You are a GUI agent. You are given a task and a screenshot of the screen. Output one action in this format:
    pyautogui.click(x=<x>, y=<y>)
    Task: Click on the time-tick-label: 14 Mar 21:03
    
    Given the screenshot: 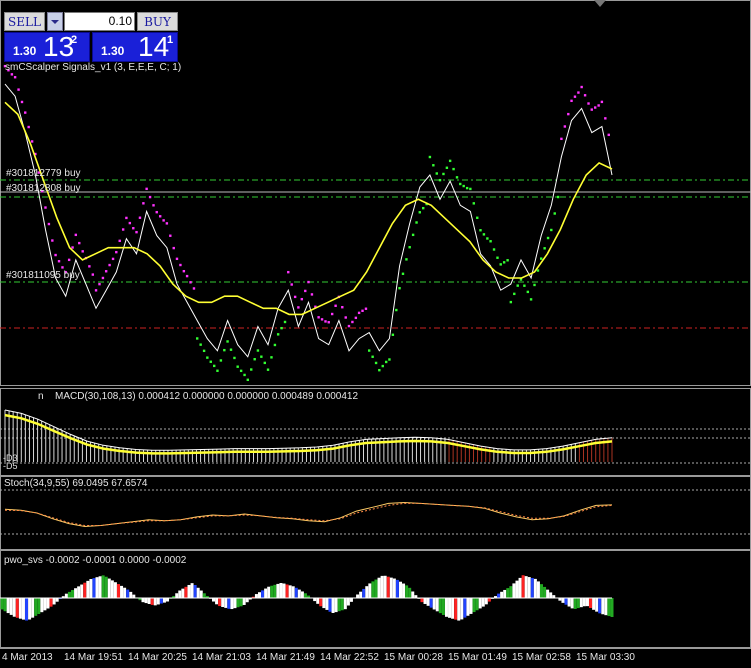 What is the action you would take?
    pyautogui.click(x=221, y=657)
    